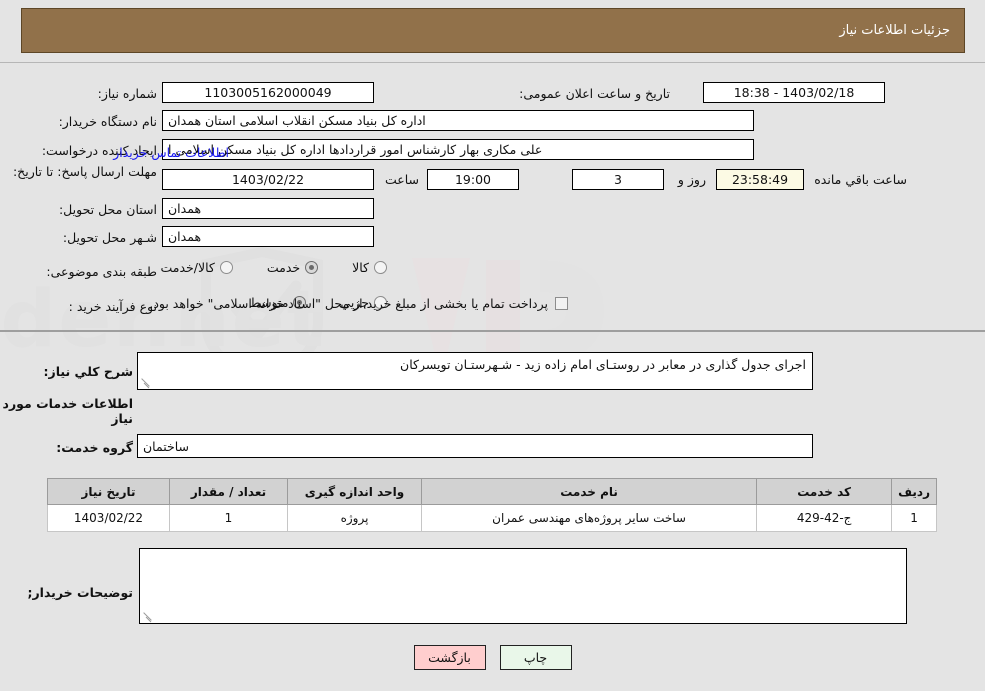 This screenshot has height=691, width=985. Describe the element at coordinates (354, 491) in the screenshot. I see `col-unit: واحد اندازه گیری` at that location.